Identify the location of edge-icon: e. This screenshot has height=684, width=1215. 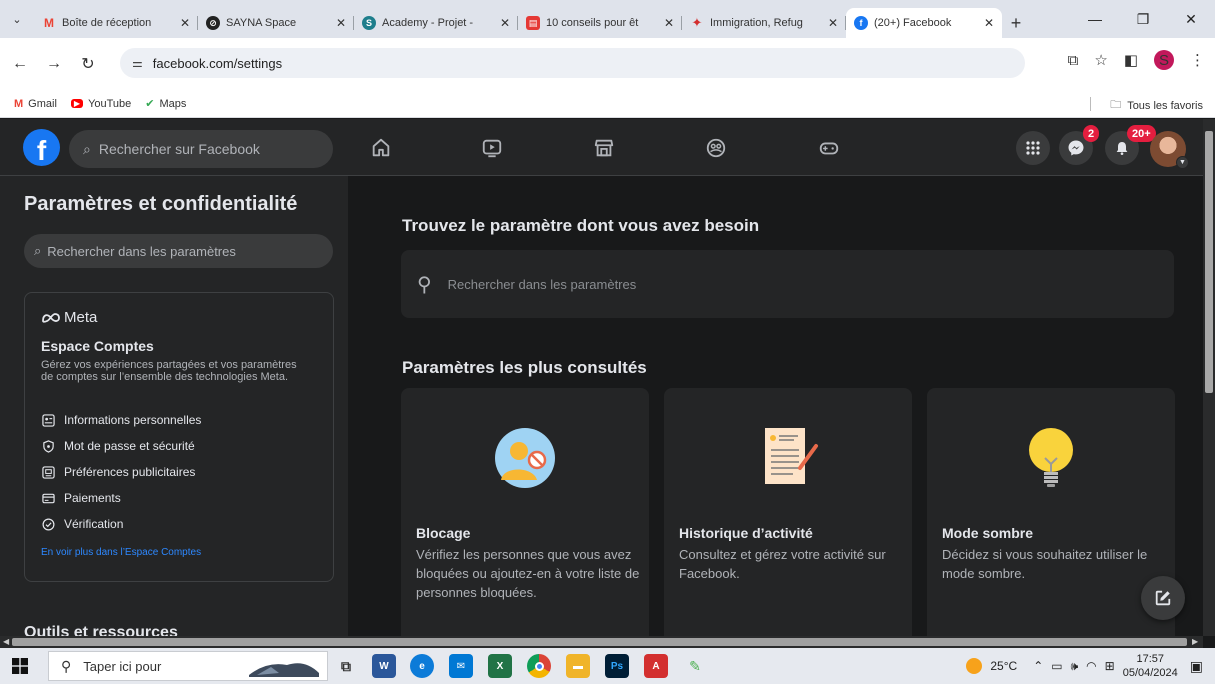
(422, 666).